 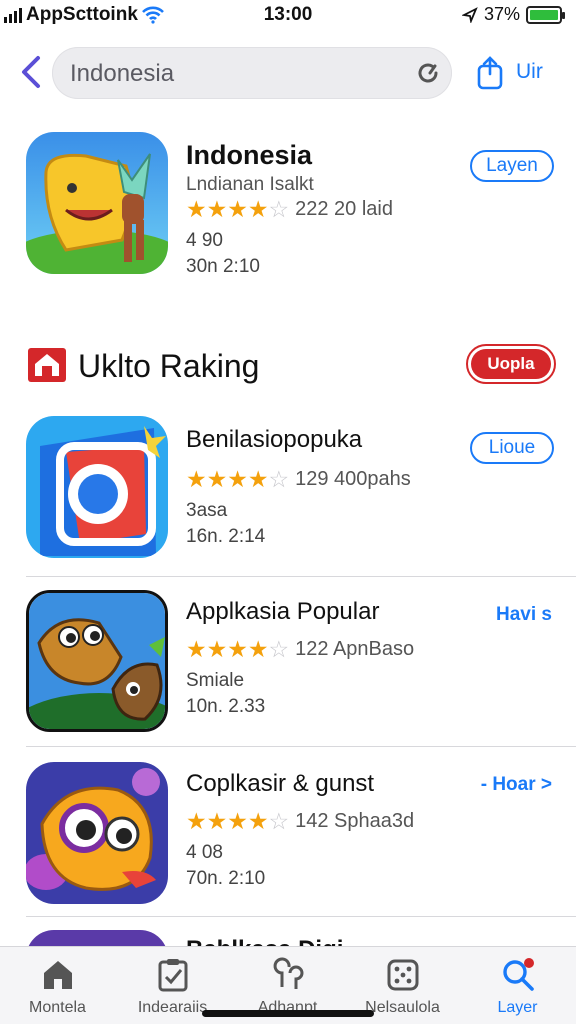 I want to click on rating-stars: ★ ★ ★ ★ ☆ 122 ApnBaso, so click(x=300, y=649).